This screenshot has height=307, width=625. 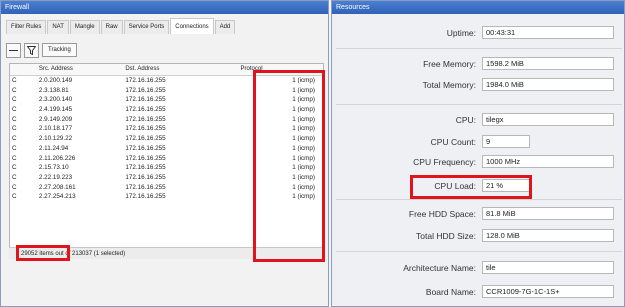 What do you see at coordinates (478, 292) in the screenshot?
I see `resource-field: Board Name: CCR1009-7G-1C-1S+` at bounding box center [478, 292].